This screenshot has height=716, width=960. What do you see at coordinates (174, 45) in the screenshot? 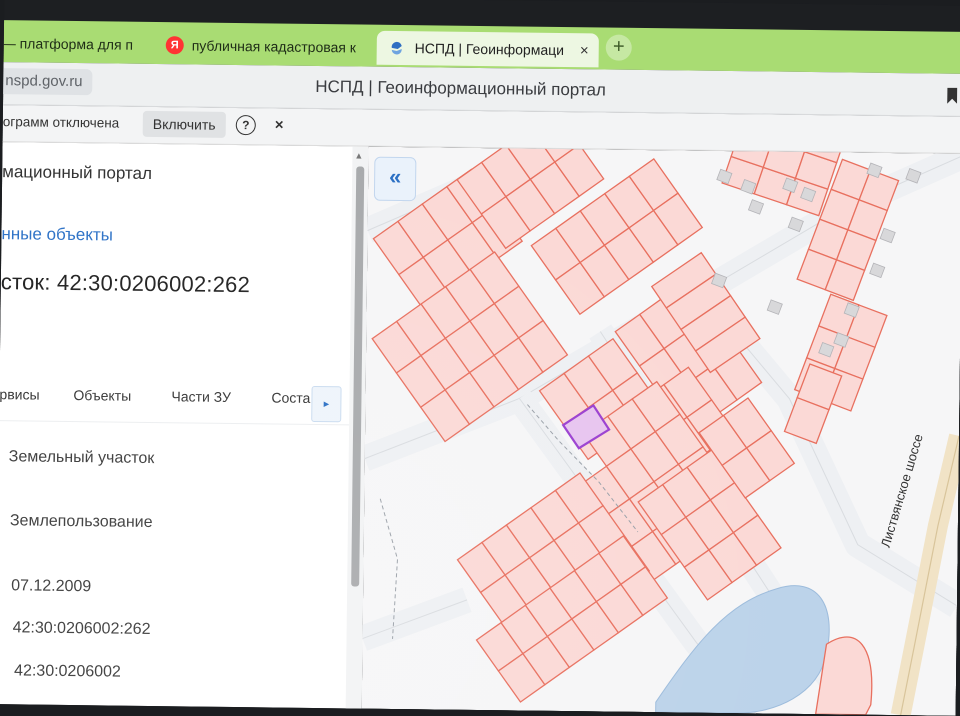
I see `yandex-icon: Я` at bounding box center [174, 45].